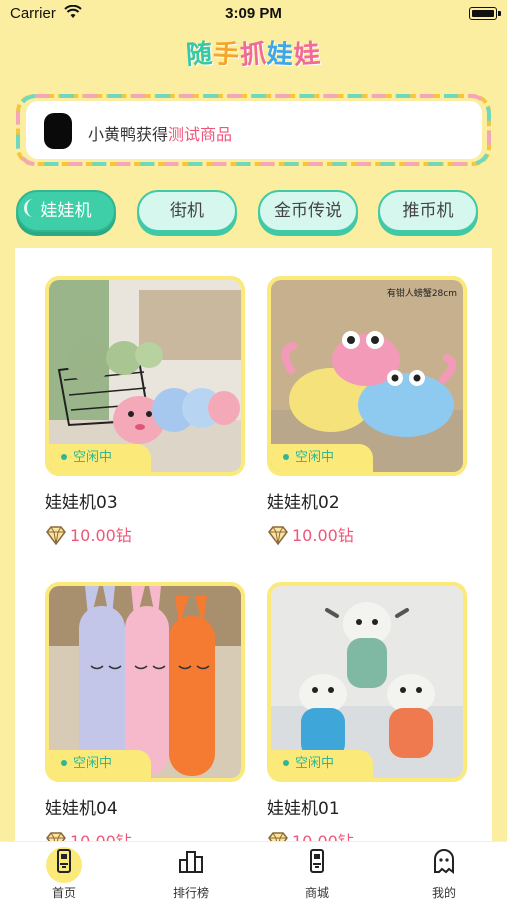 The width and height of the screenshot is (507, 900). Describe the element at coordinates (128, 134) in the screenshot. I see `notice-prefix: 小黄鸭获得` at that location.